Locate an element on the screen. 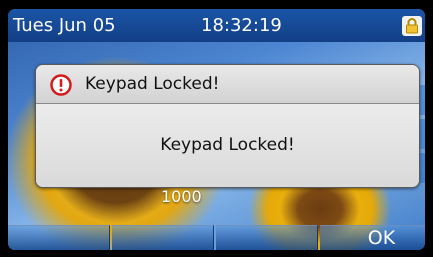 The height and width of the screenshot is (257, 433). lock-icon is located at coordinates (412, 26).